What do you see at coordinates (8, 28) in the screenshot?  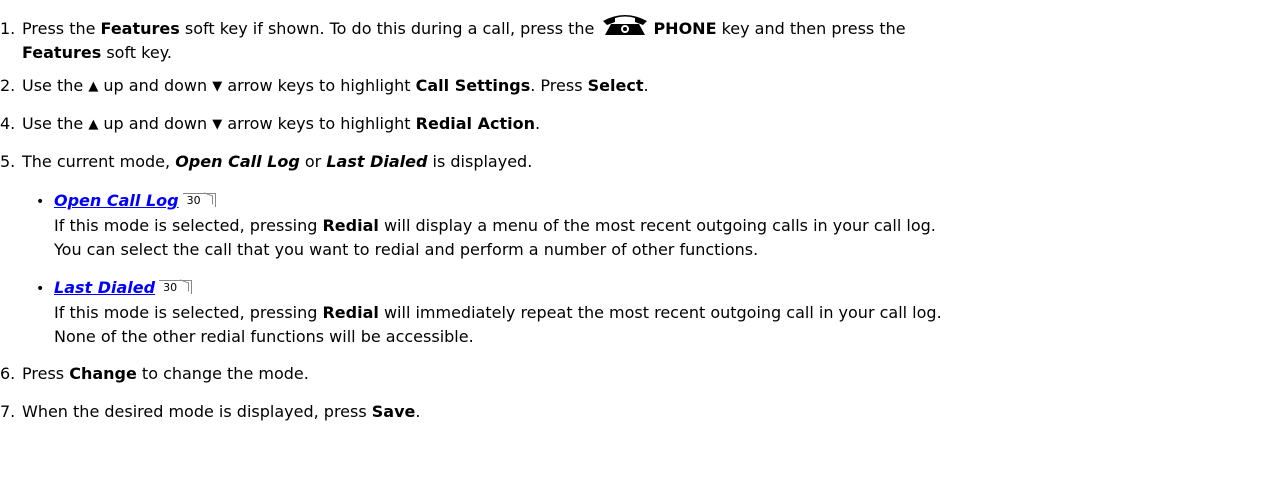 I see `step-number: 1.` at bounding box center [8, 28].